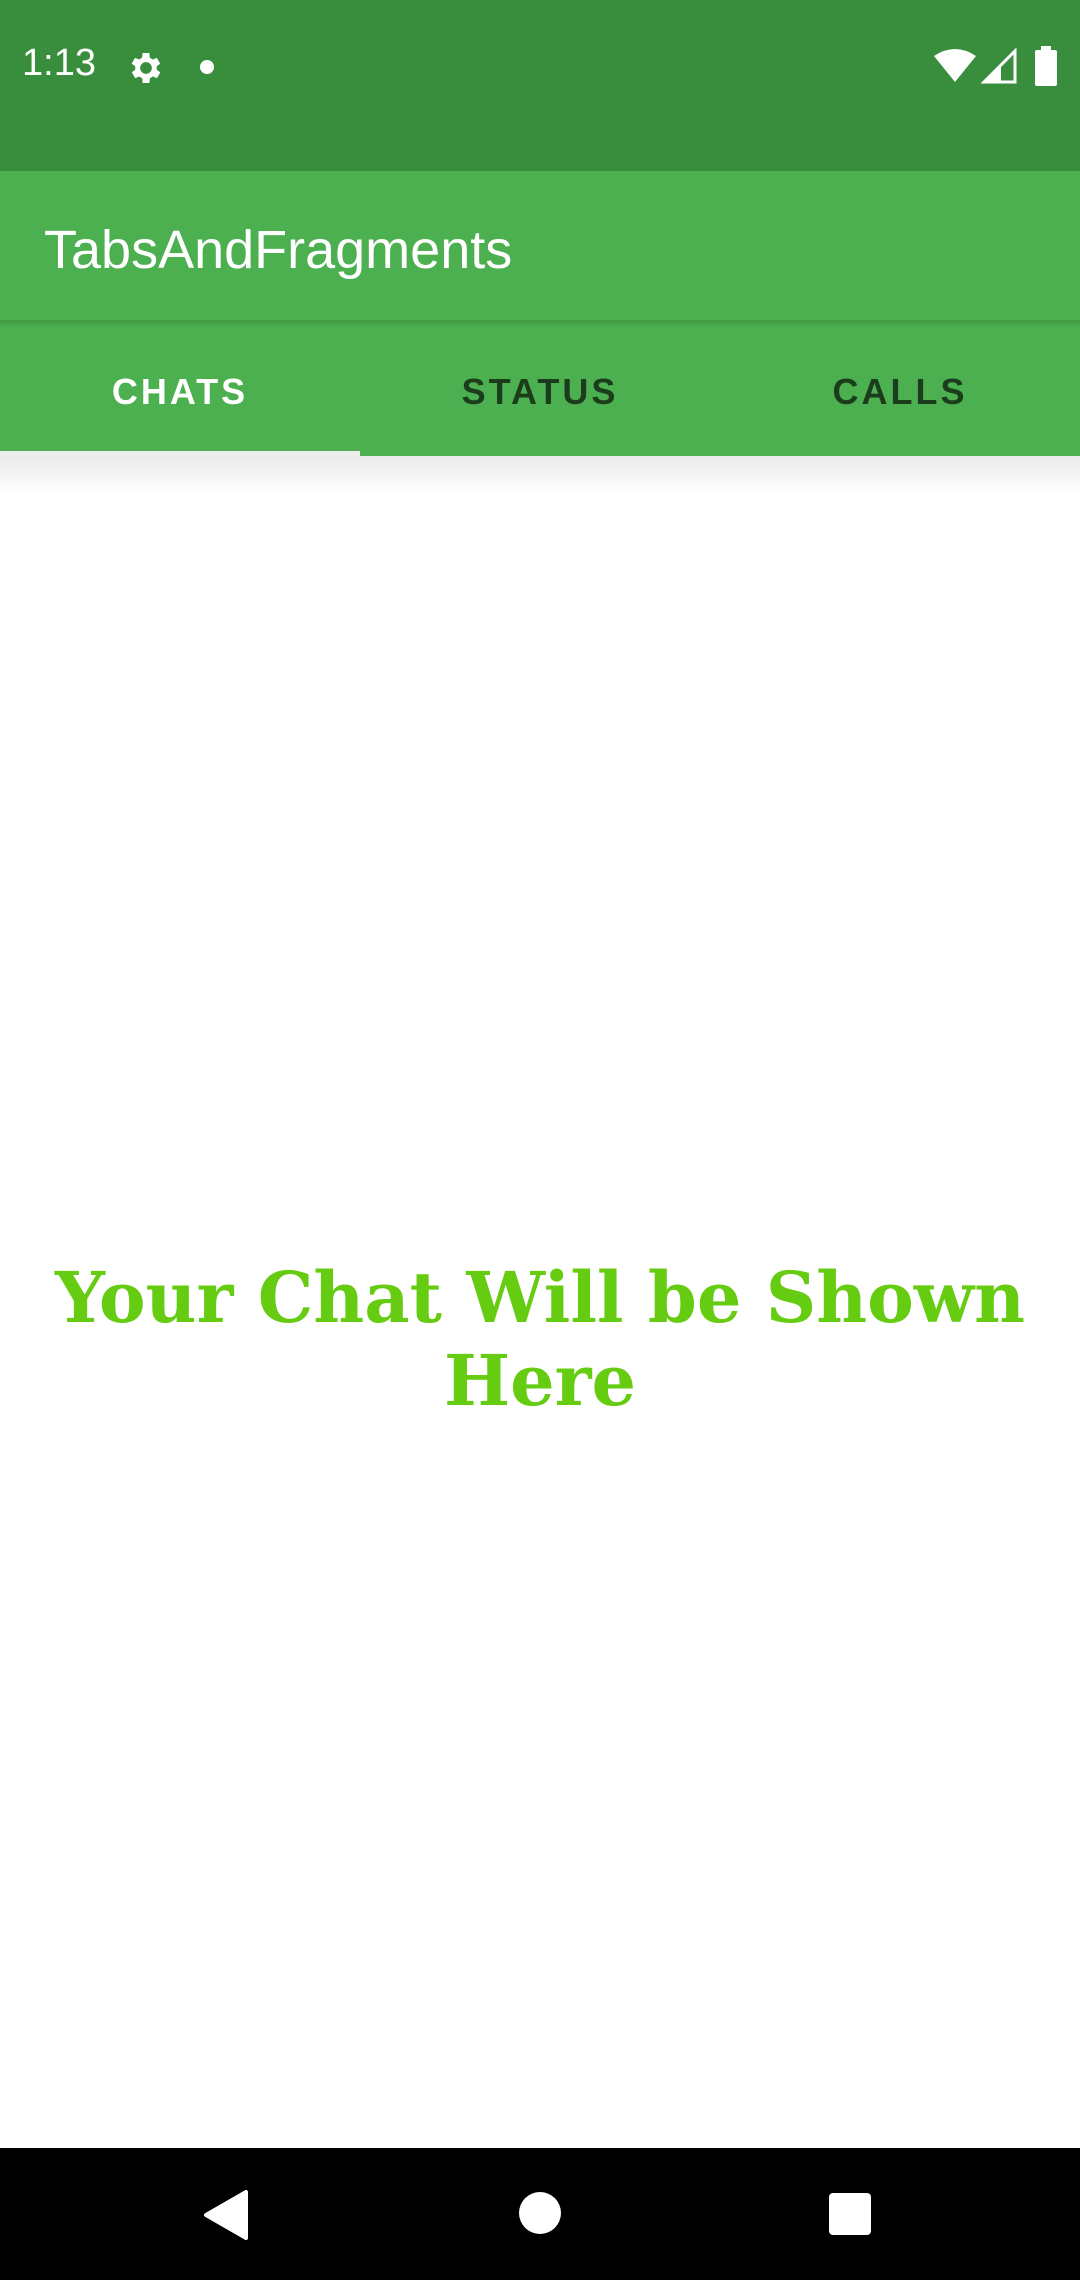  What do you see at coordinates (278, 250) in the screenshot?
I see `app-title: TabsAndFragments` at bounding box center [278, 250].